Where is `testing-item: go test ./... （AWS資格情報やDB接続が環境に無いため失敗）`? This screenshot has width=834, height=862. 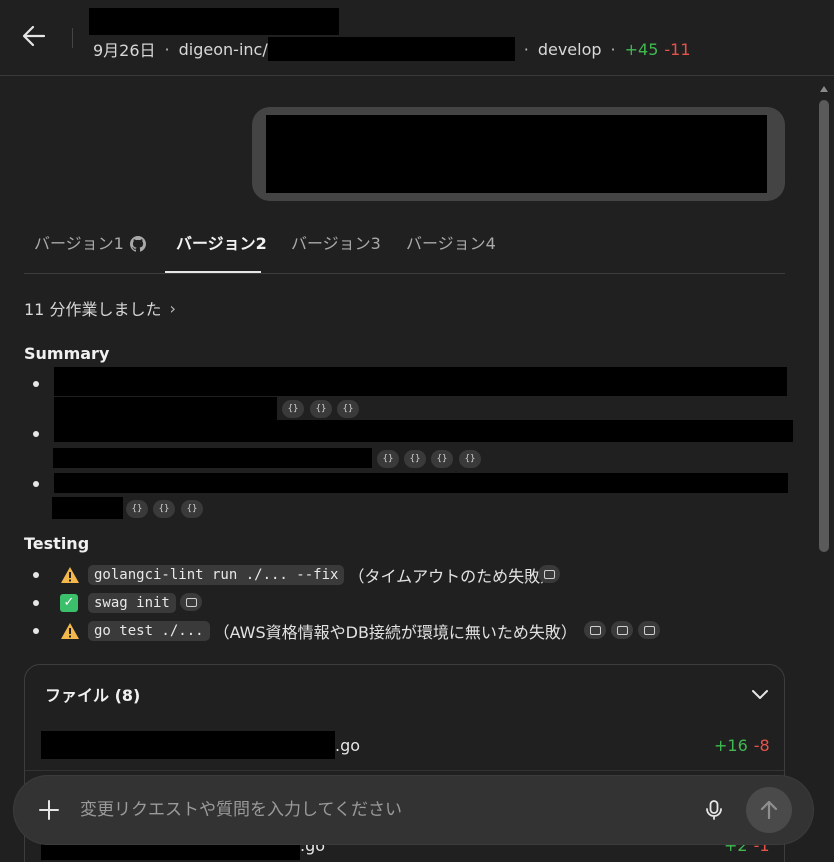 testing-item: go test ./... （AWS資格情報やDB接続が環境に無いため失敗） is located at coordinates (318, 631).